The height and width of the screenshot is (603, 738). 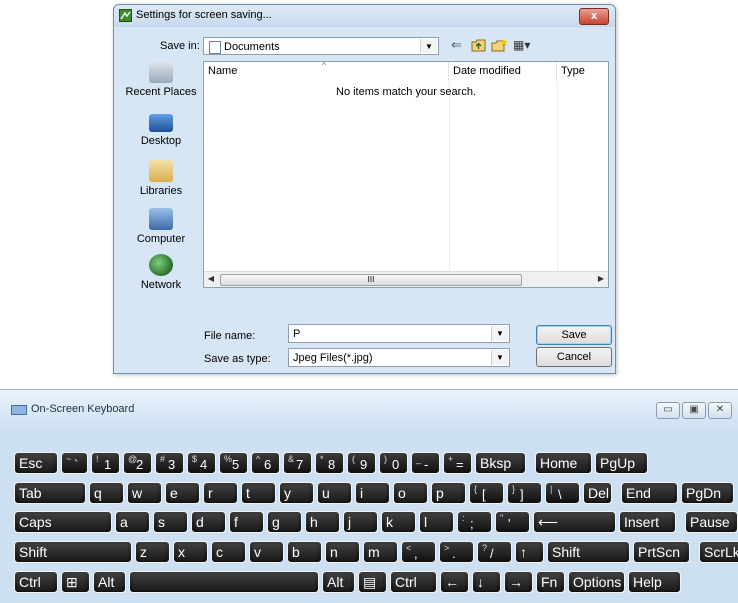 What do you see at coordinates (454, 582) in the screenshot?
I see `key-4-7: ←` at bounding box center [454, 582].